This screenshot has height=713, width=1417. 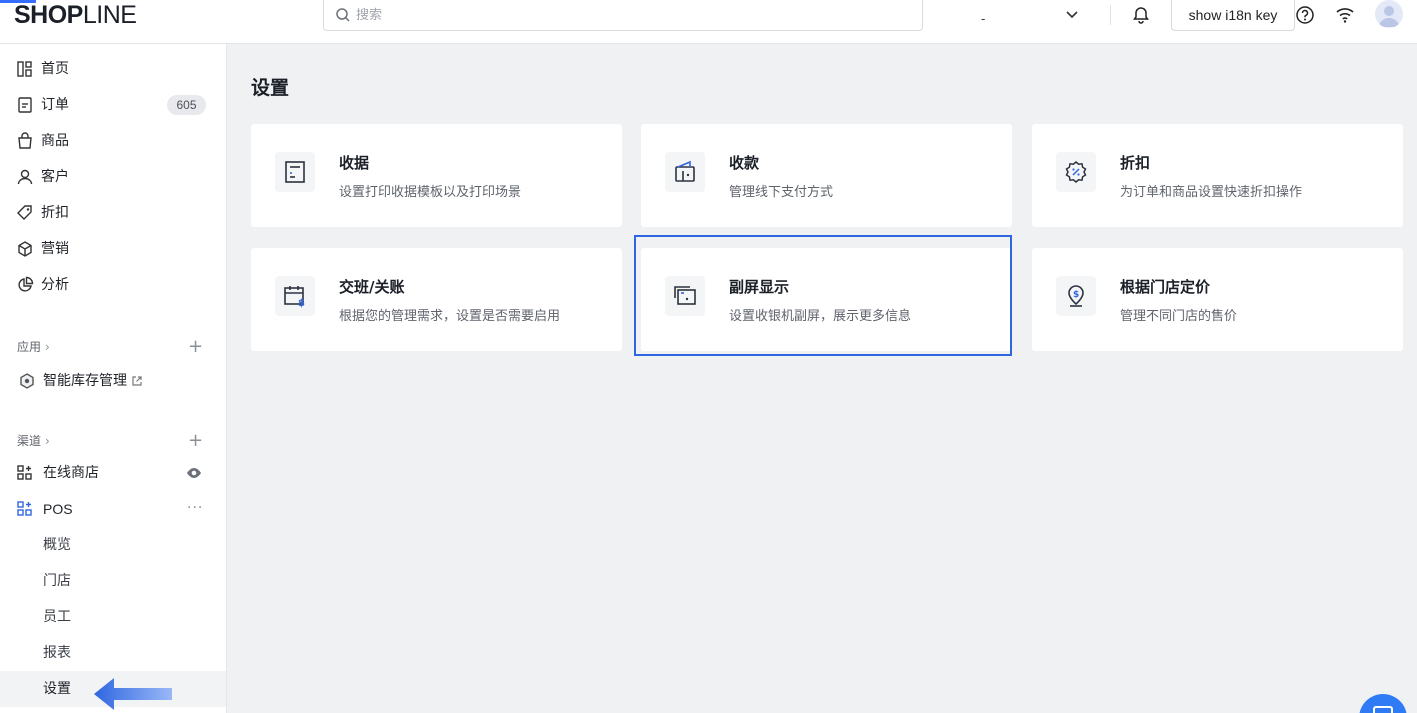 What do you see at coordinates (55, 69) in the screenshot?
I see `sidebar-item-label: 首页` at bounding box center [55, 69].